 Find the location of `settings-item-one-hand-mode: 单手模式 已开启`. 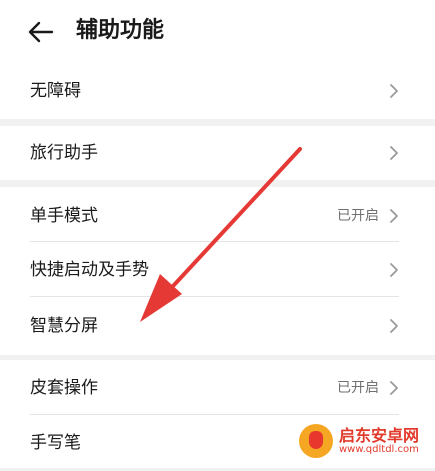

settings-item-one-hand-mode: 单手模式 已开启 is located at coordinates (217, 216).